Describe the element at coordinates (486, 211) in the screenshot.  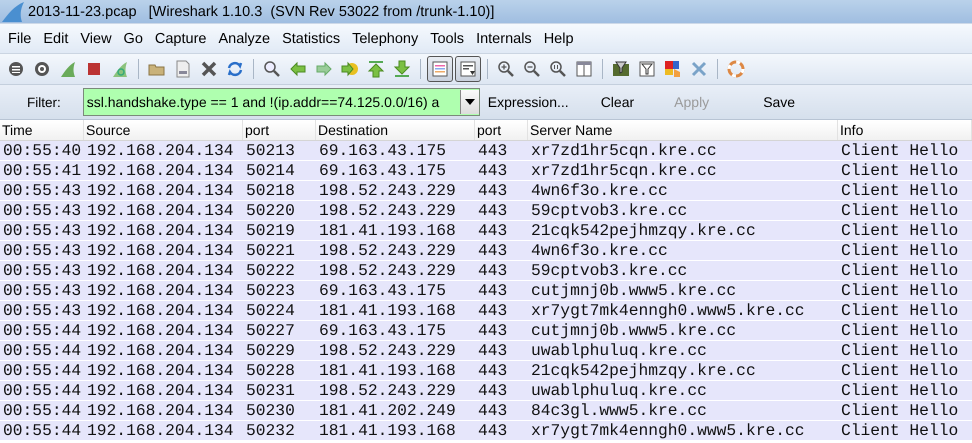
I see `packet-row: 00:55:43 192.168.204.134 50220 198.52.243.229 443 59cptvob3.kre.cc Client Hello` at that location.